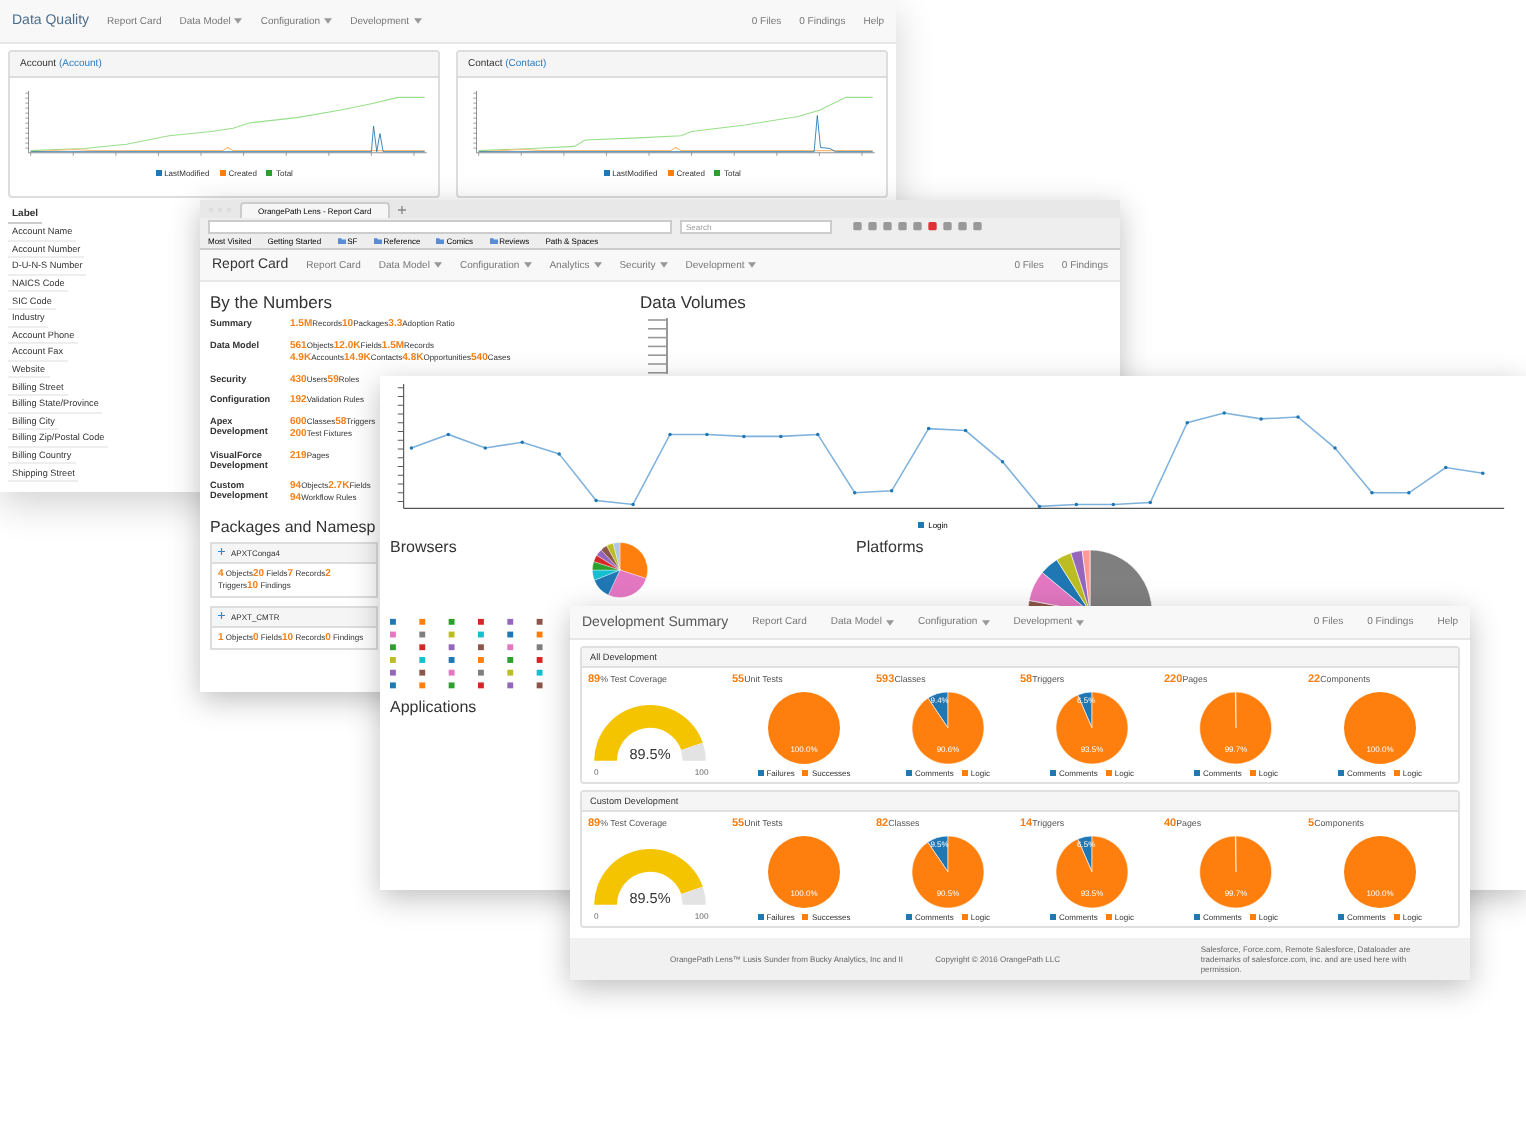 The width and height of the screenshot is (1526, 1126). What do you see at coordinates (891, 547) in the screenshot?
I see `section-heading: Platforms` at bounding box center [891, 547].